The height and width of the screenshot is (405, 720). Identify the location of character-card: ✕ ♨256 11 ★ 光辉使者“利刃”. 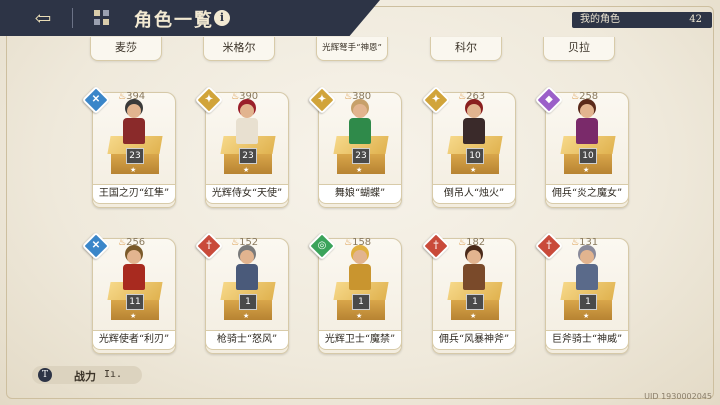
(128, 292).